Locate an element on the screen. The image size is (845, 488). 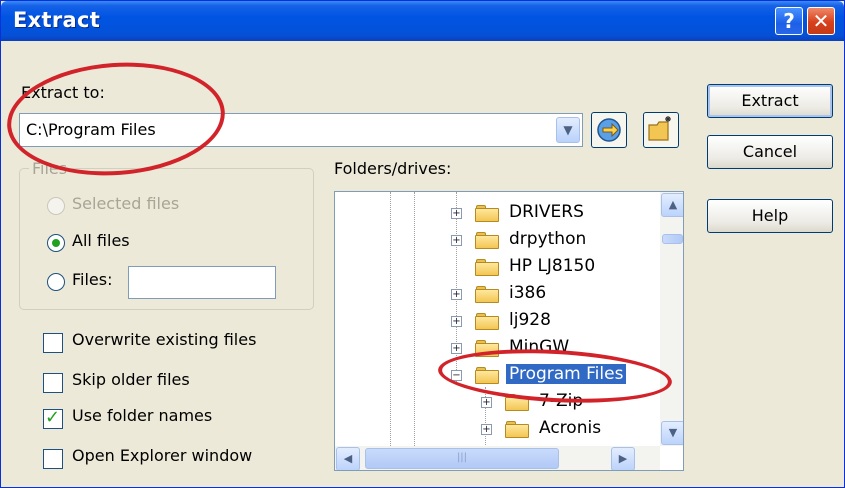
help-title-button: ? is located at coordinates (789, 21).